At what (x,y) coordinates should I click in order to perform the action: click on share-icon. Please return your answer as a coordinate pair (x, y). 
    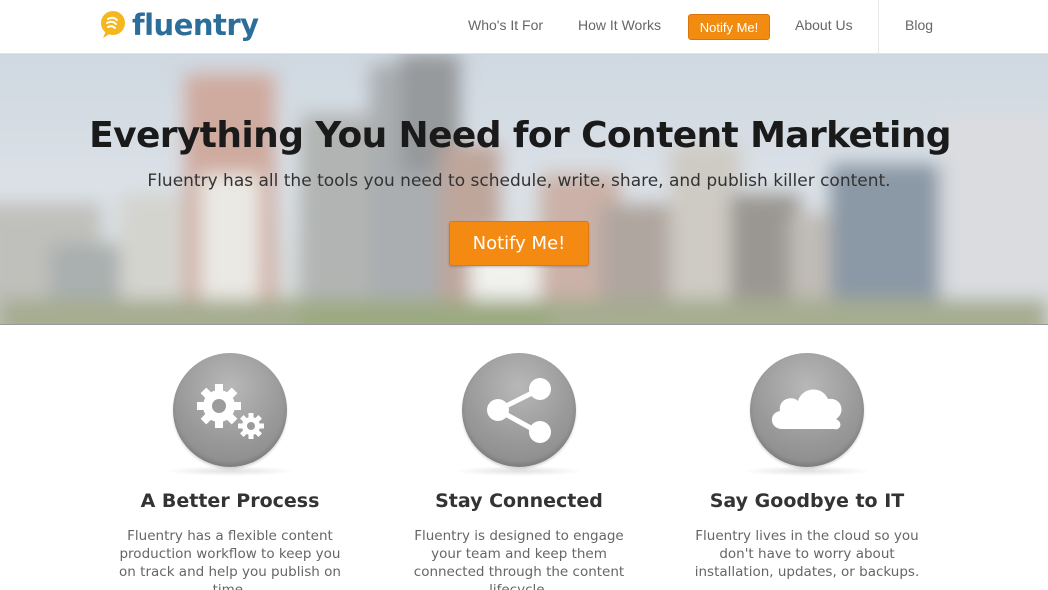
    Looking at the image, I should click on (519, 410).